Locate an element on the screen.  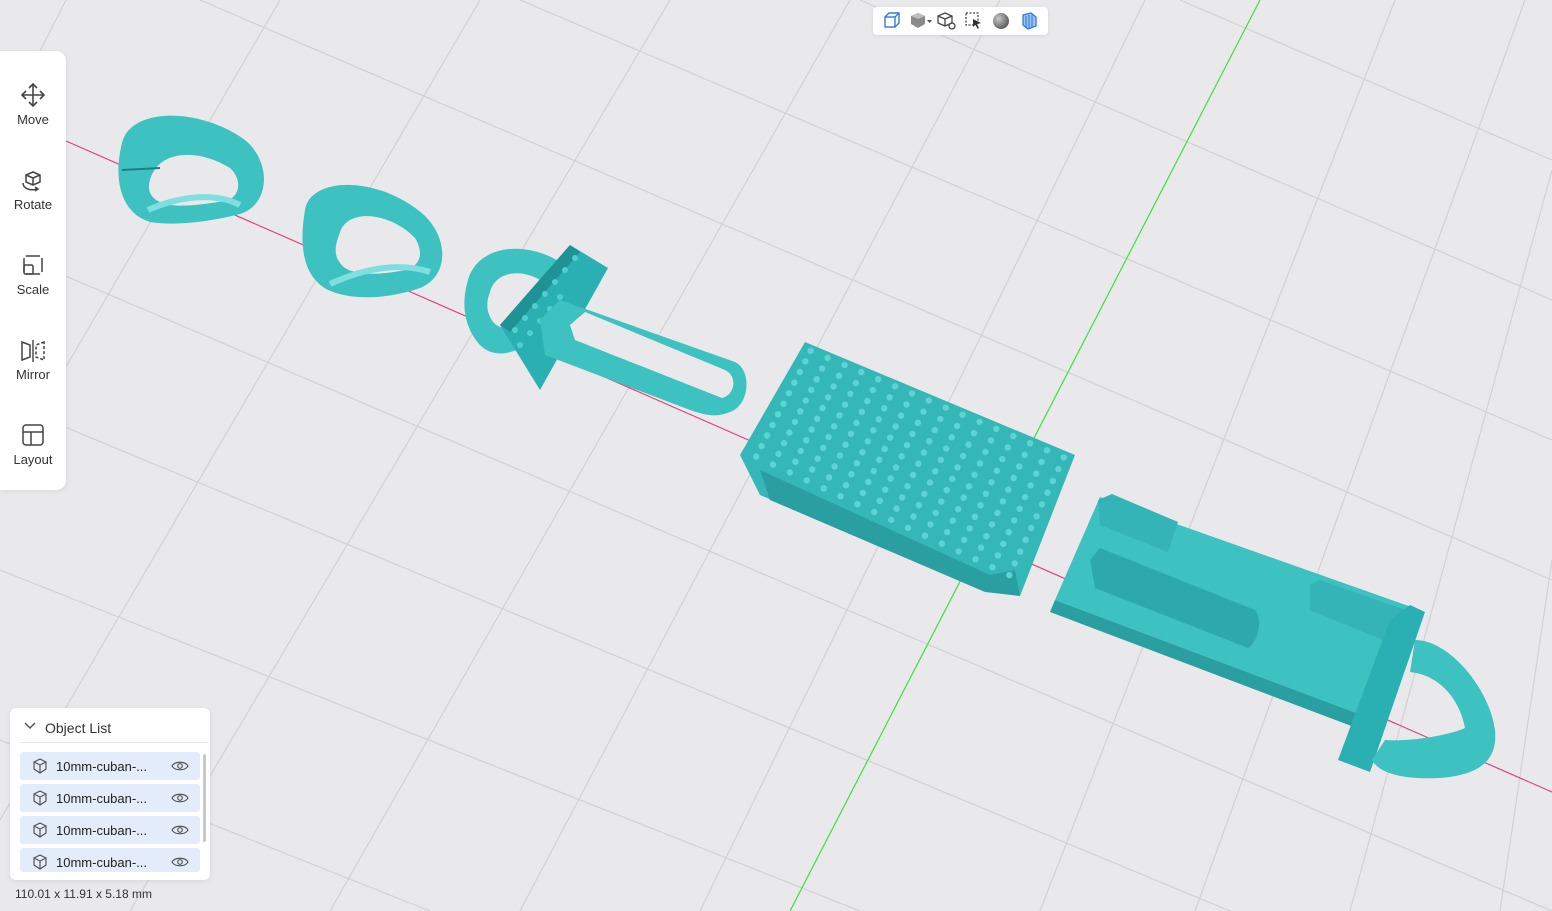
object-list-title: Object List is located at coordinates (78, 728).